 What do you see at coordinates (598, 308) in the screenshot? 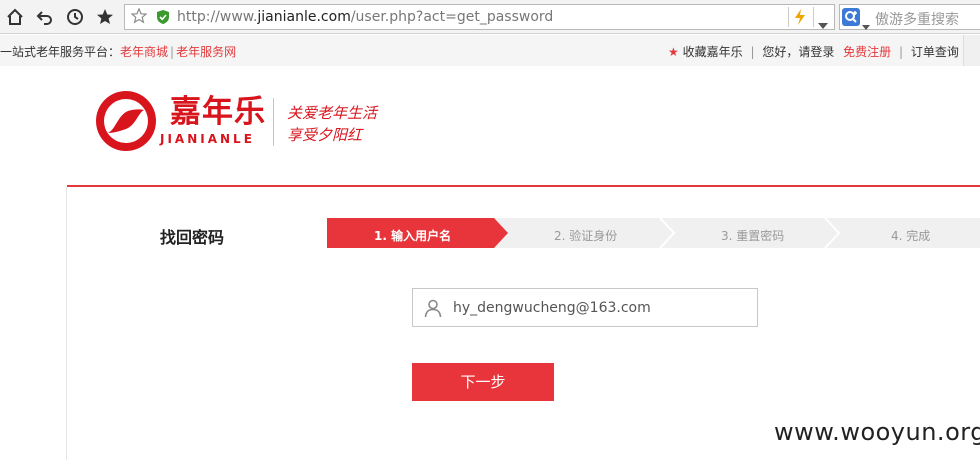
I see `username-input` at bounding box center [598, 308].